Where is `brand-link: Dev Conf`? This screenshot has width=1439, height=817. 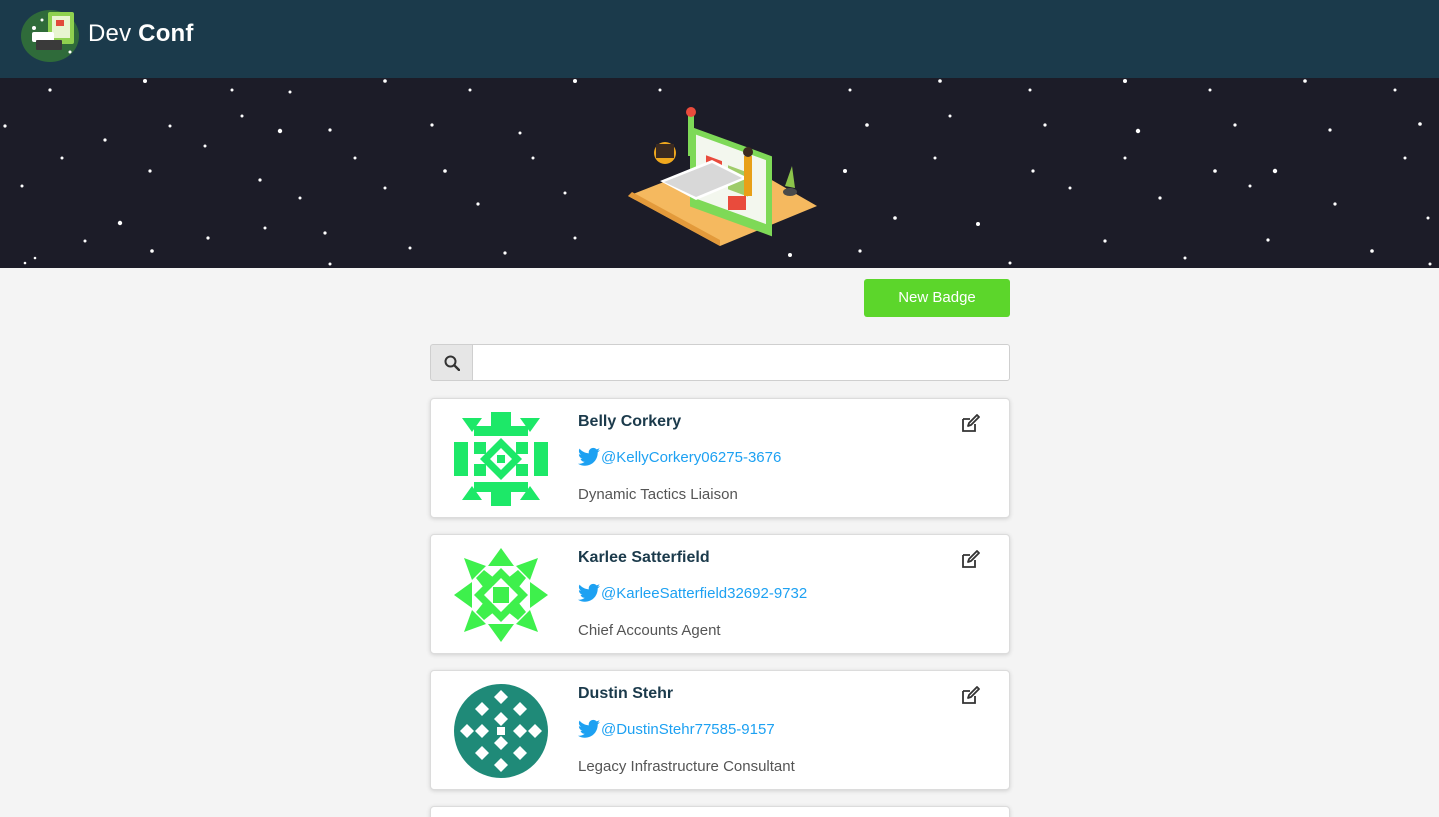 brand-link: Dev Conf is located at coordinates (107, 34).